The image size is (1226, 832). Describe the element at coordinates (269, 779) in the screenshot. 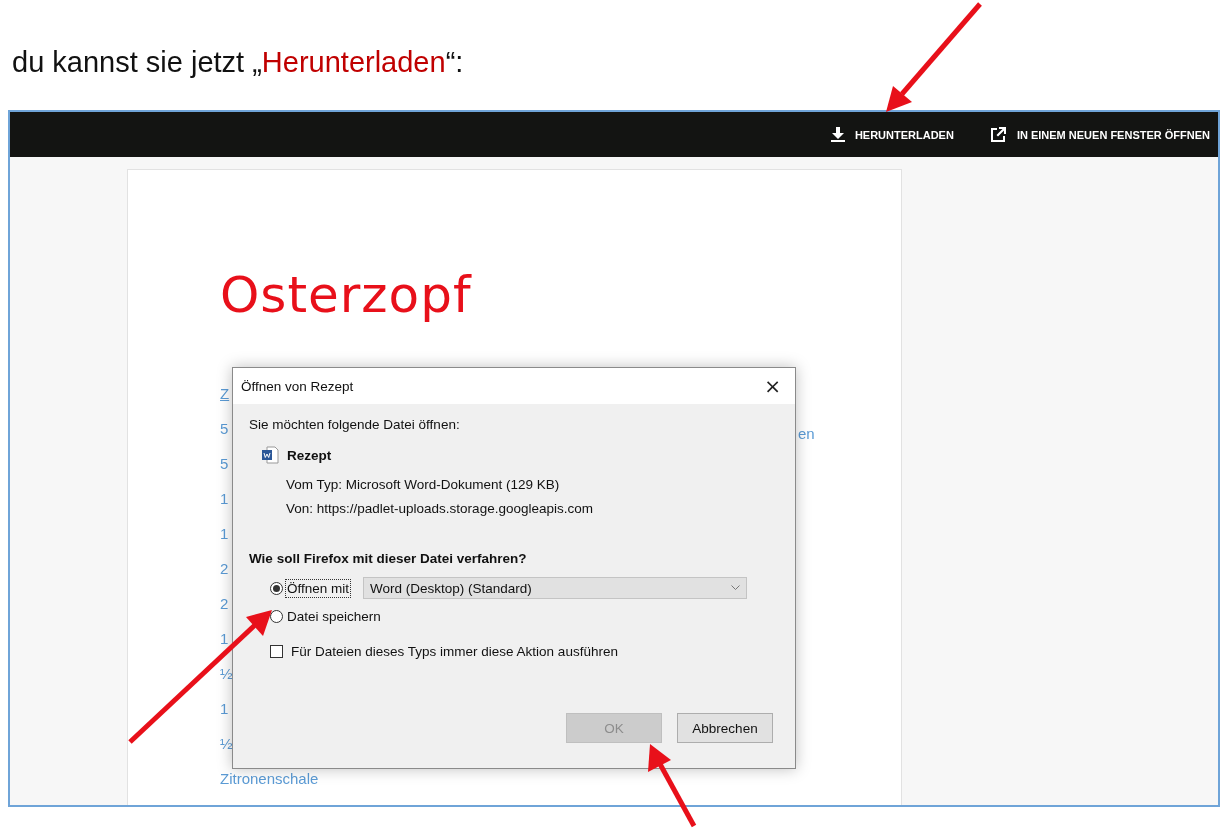

I see `ingredient-text: Zitronenschale` at that location.